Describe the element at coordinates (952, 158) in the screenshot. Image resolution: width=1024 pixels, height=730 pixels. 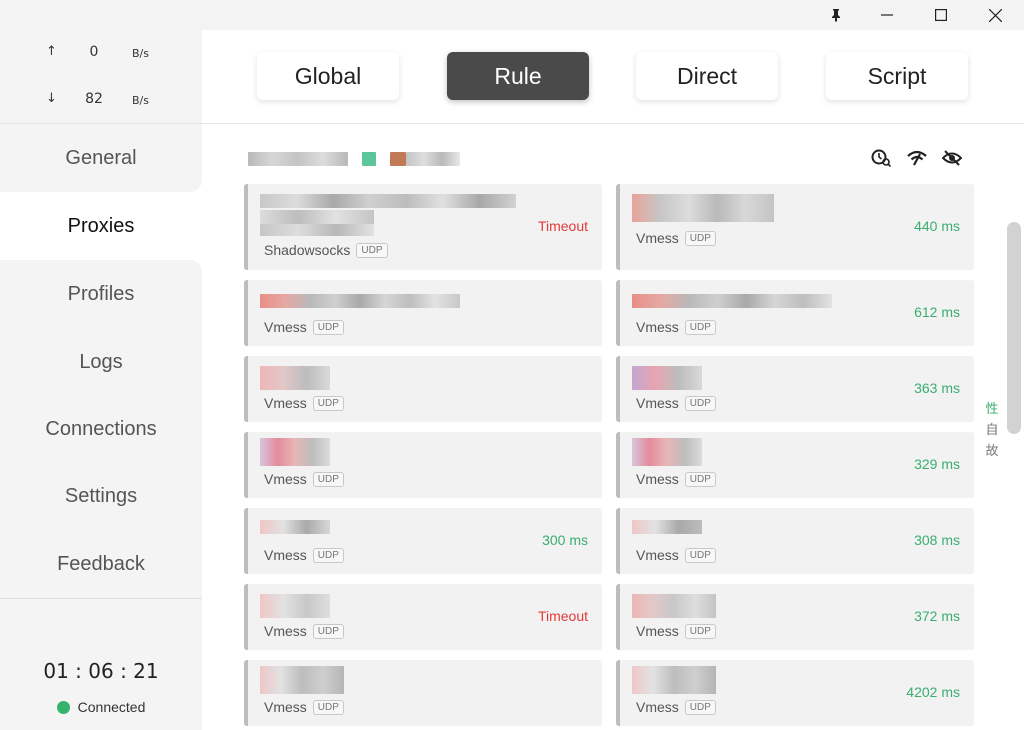
I see `hide-eye-icon` at that location.